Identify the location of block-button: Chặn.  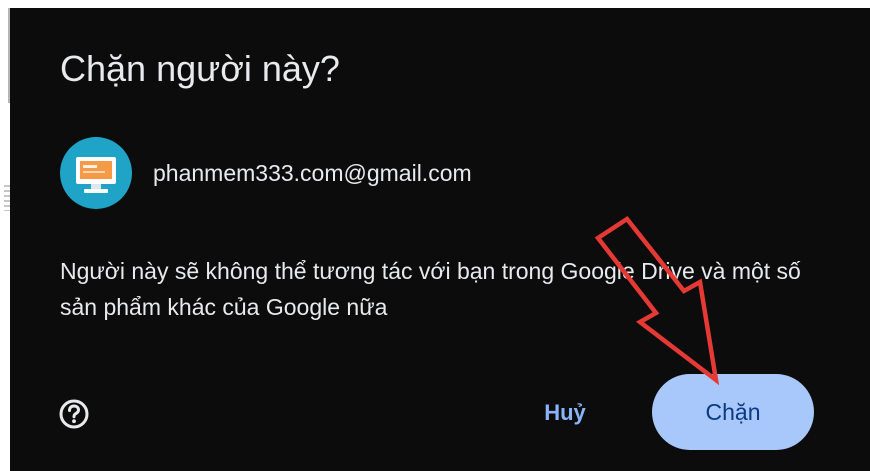
(733, 412).